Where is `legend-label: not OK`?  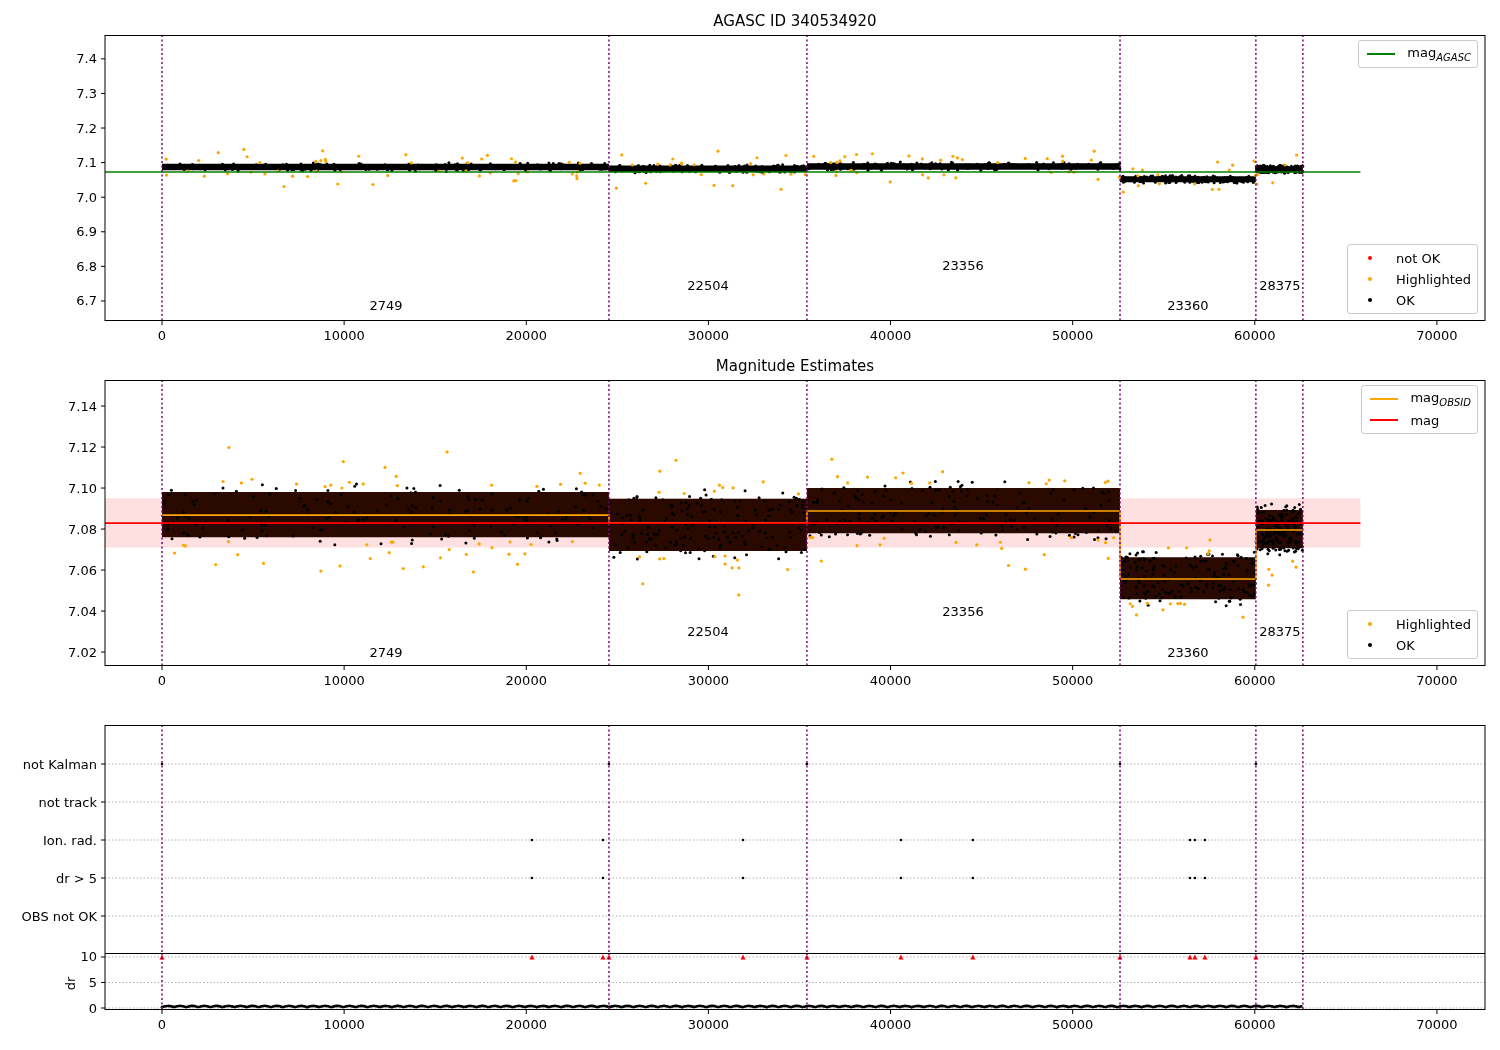 legend-label: not OK is located at coordinates (1418, 258).